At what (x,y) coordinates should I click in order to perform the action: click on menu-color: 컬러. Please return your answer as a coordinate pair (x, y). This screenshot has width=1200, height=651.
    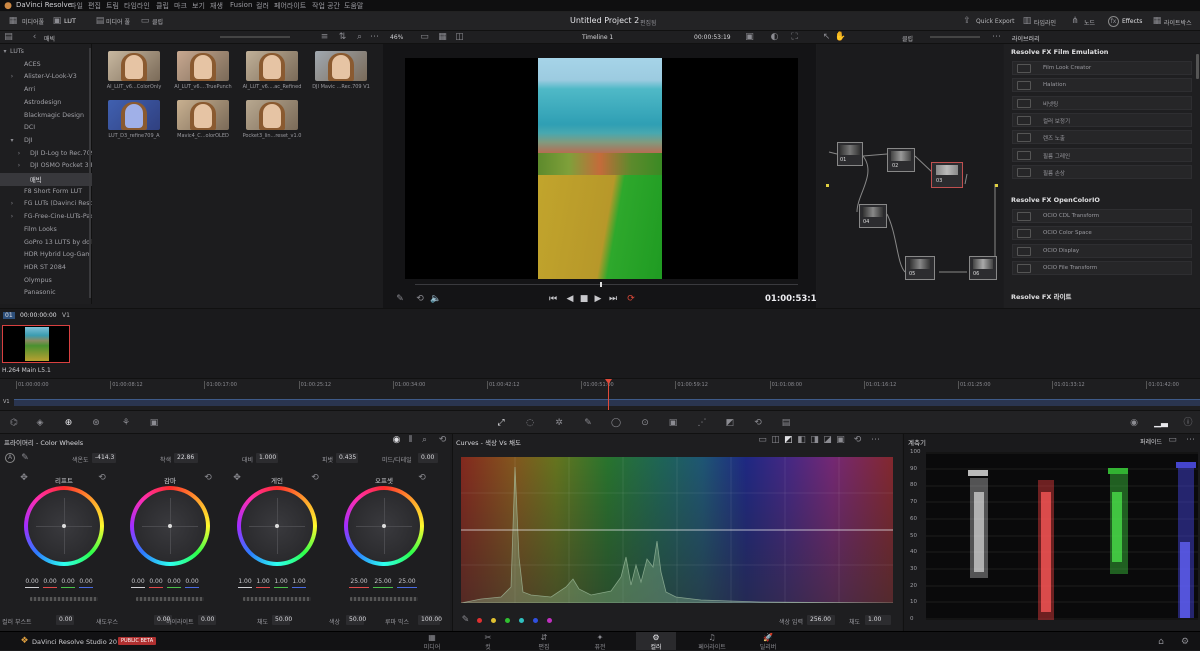
    Looking at the image, I should click on (262, 6).